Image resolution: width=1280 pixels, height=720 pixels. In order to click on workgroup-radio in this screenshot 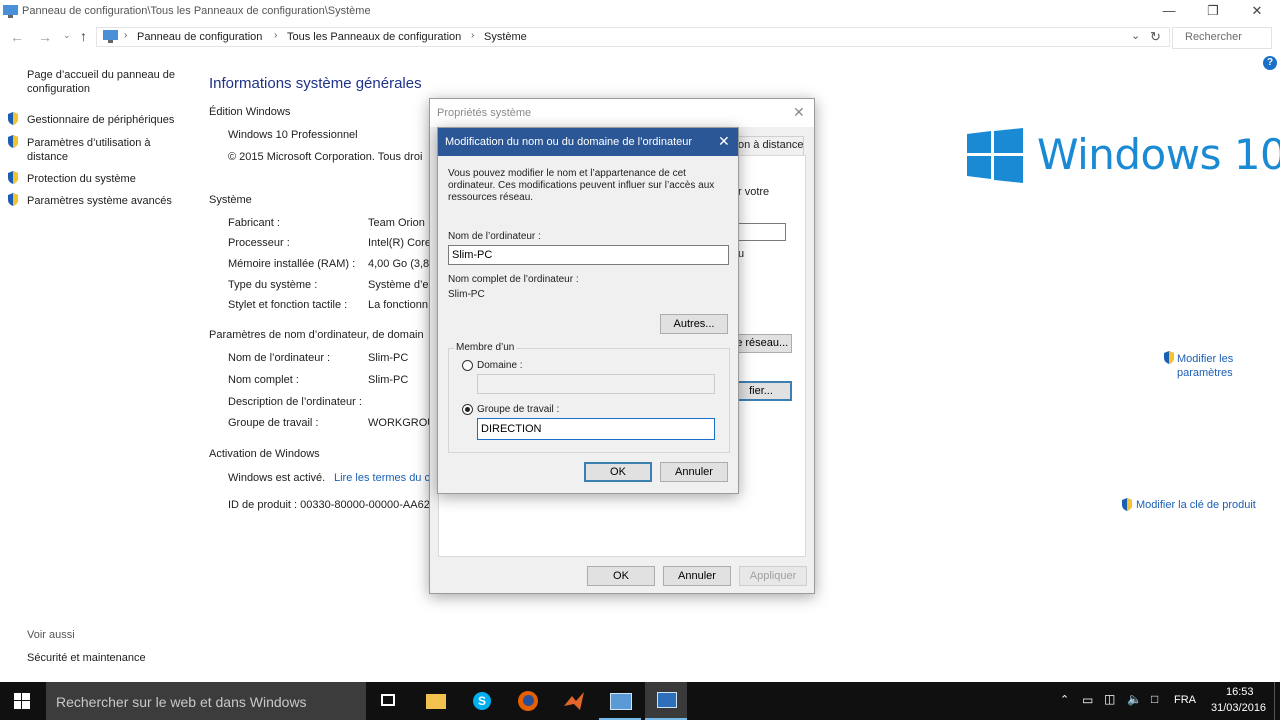, I will do `click(467, 409)`.